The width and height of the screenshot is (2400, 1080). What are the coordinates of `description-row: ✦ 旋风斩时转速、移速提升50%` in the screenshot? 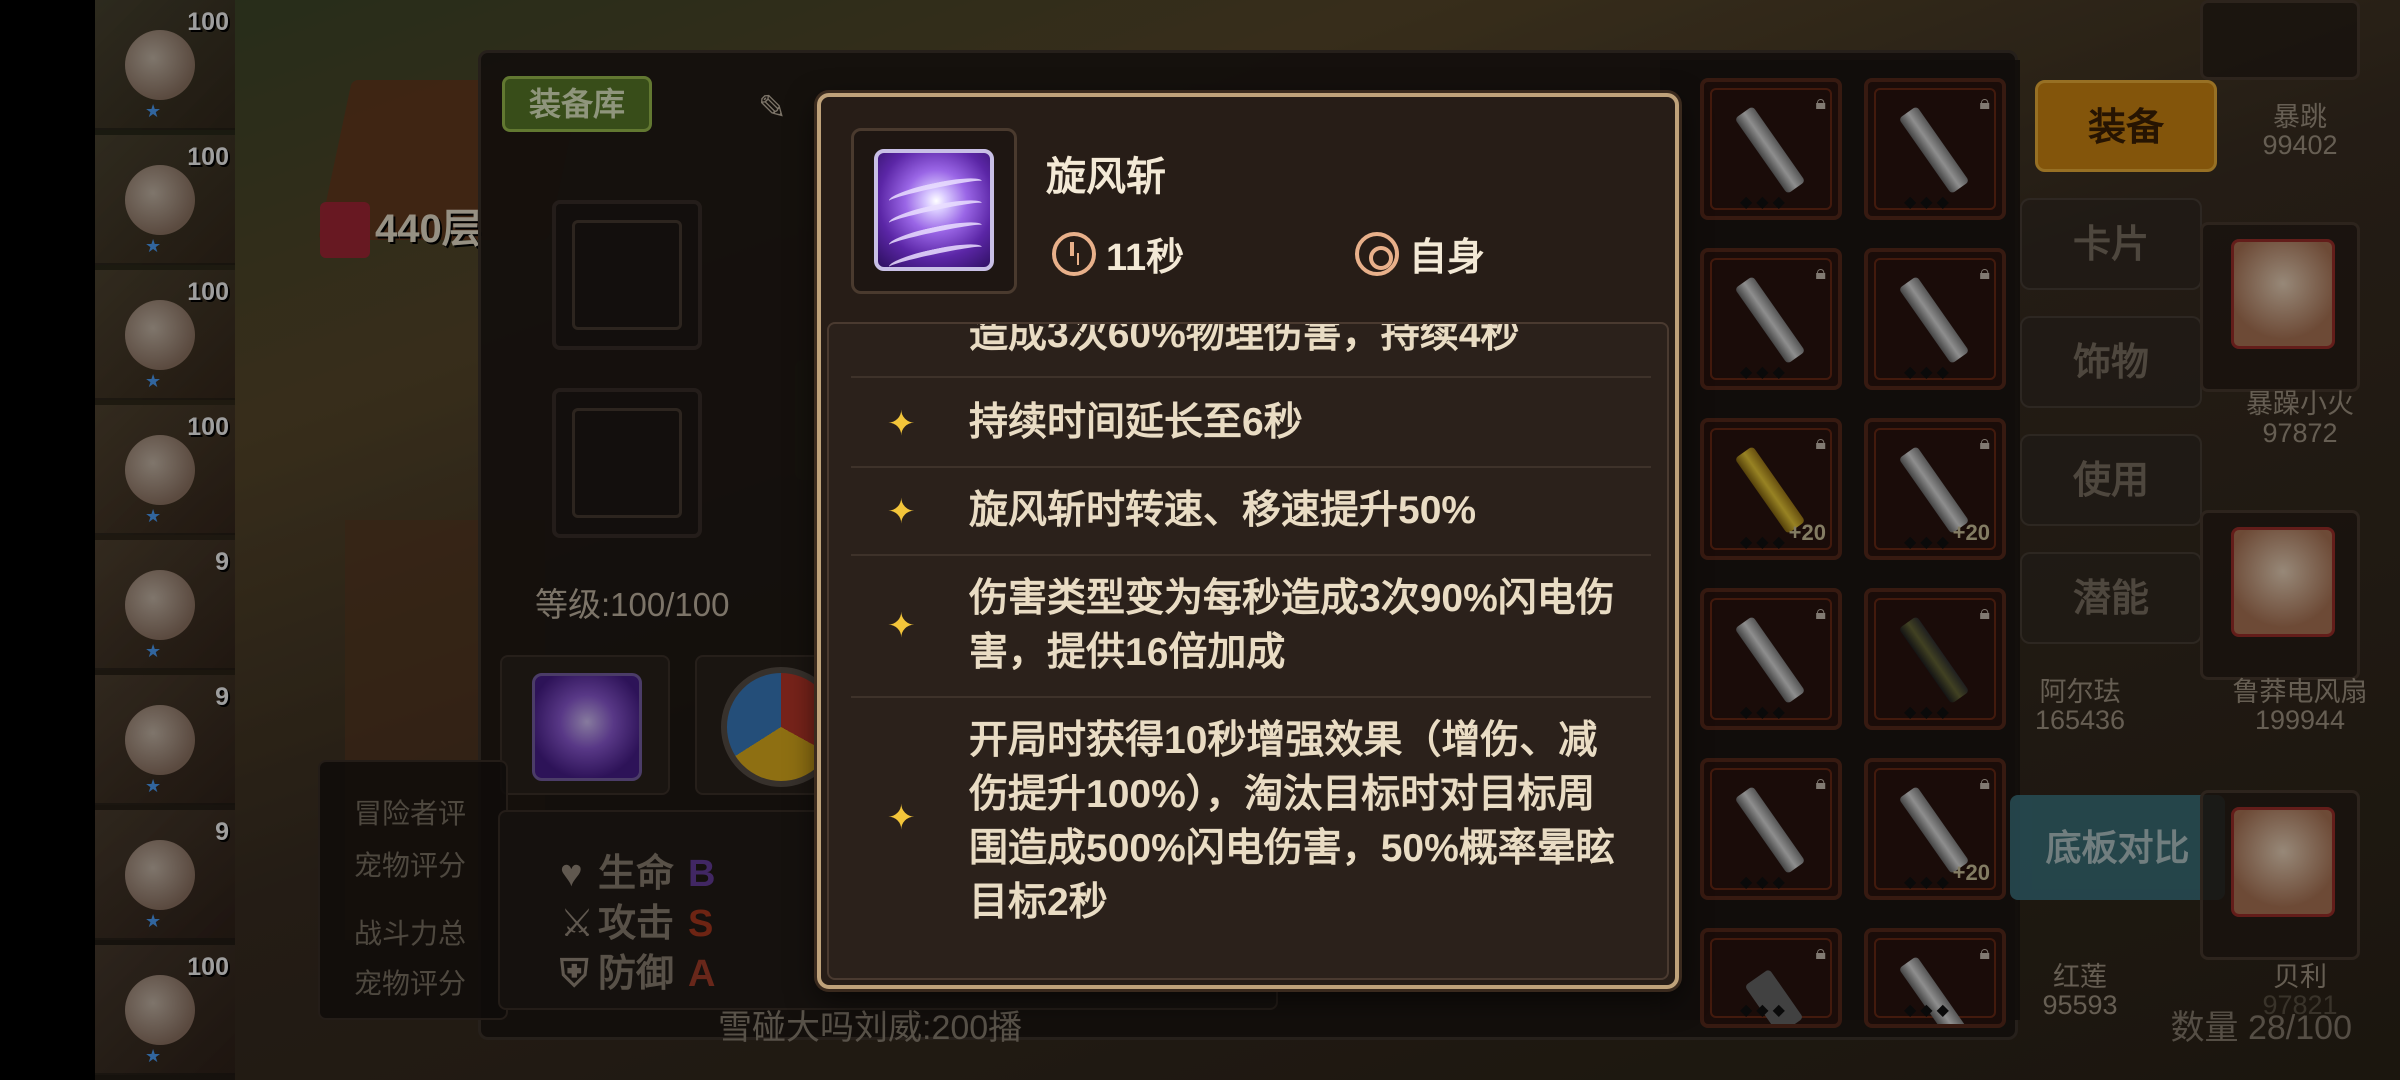 It's located at (1251, 512).